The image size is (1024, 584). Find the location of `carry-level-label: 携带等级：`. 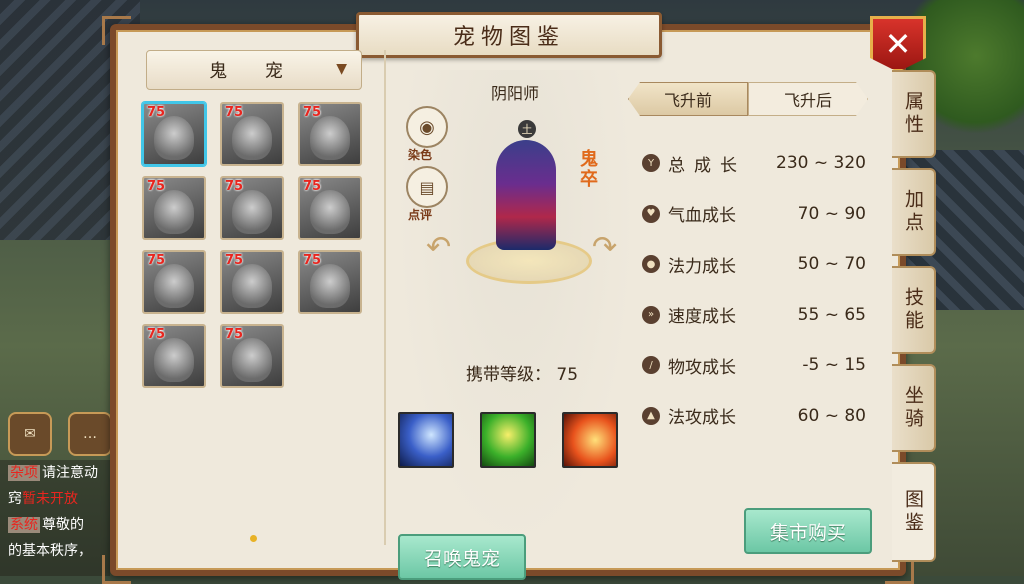

carry-level-label: 携带等级： is located at coordinates (508, 375).